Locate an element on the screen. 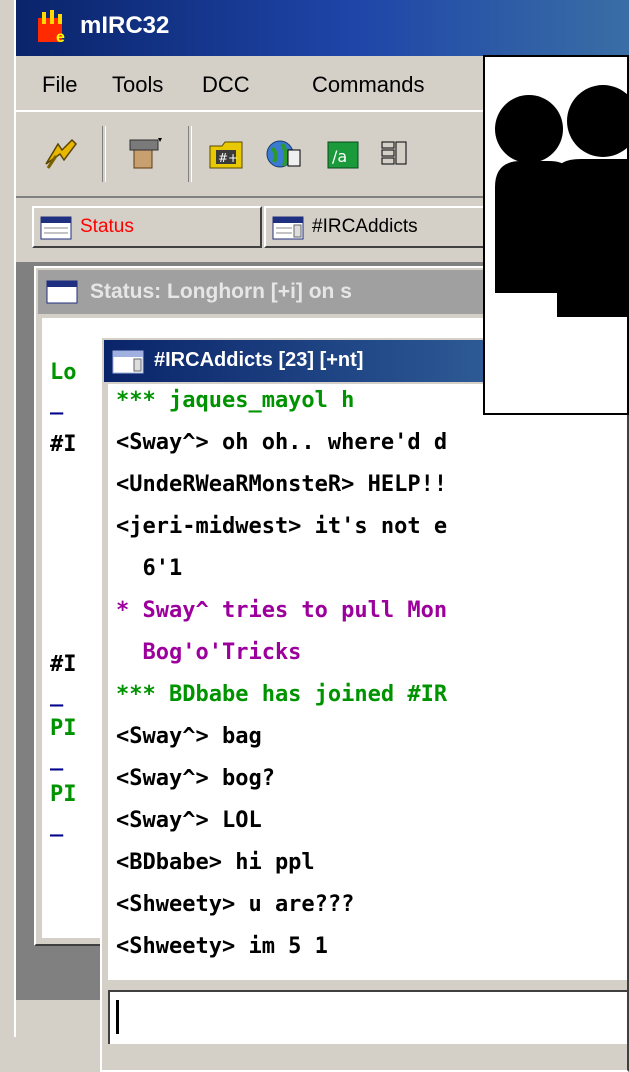 This screenshot has width=629, height=1072. switch-channel: #IRCAddicts is located at coordinates (389, 227).